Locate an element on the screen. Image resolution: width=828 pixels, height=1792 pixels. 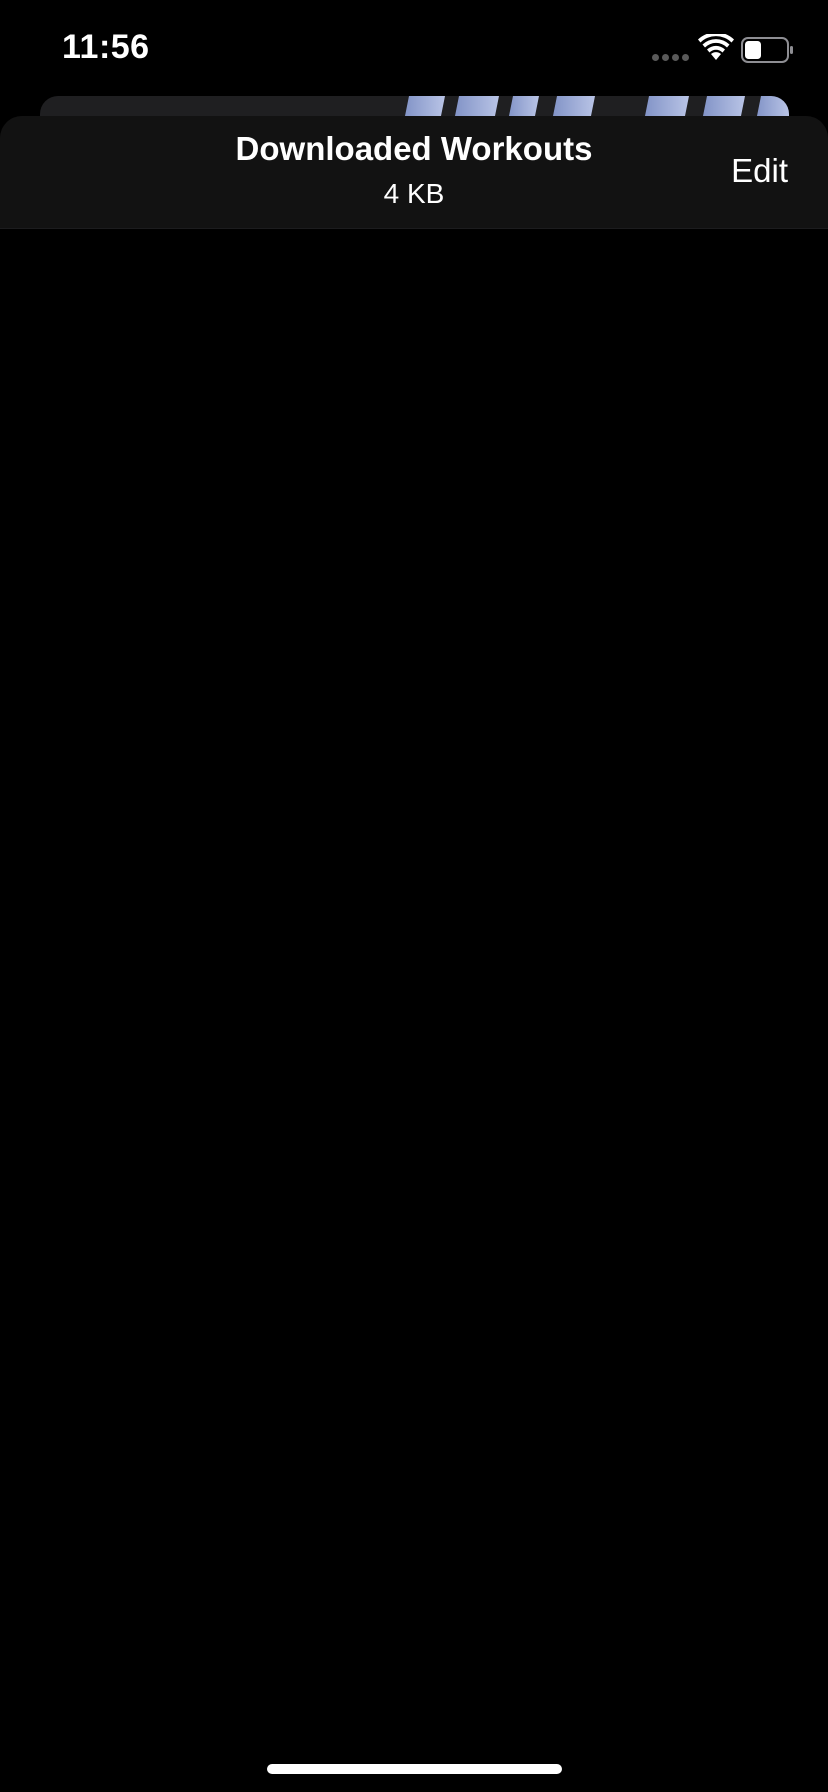
wifi-icon is located at coordinates (716, 47).